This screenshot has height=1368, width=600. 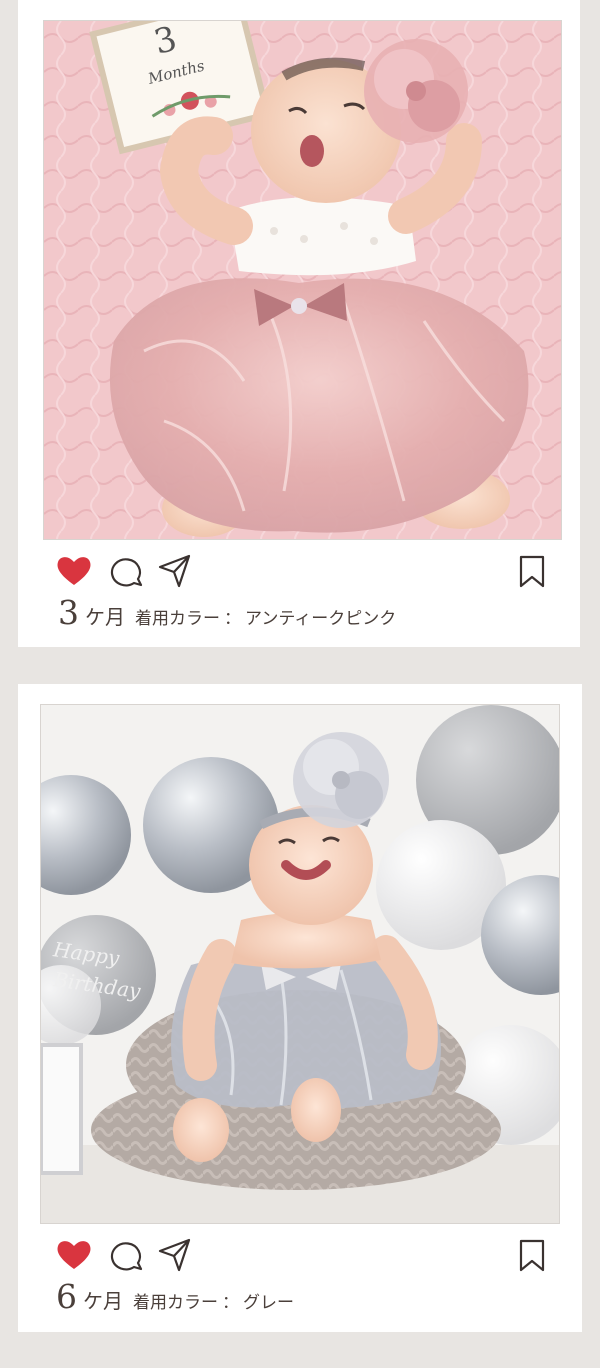 I want to click on month-number: 3, so click(x=68, y=612).